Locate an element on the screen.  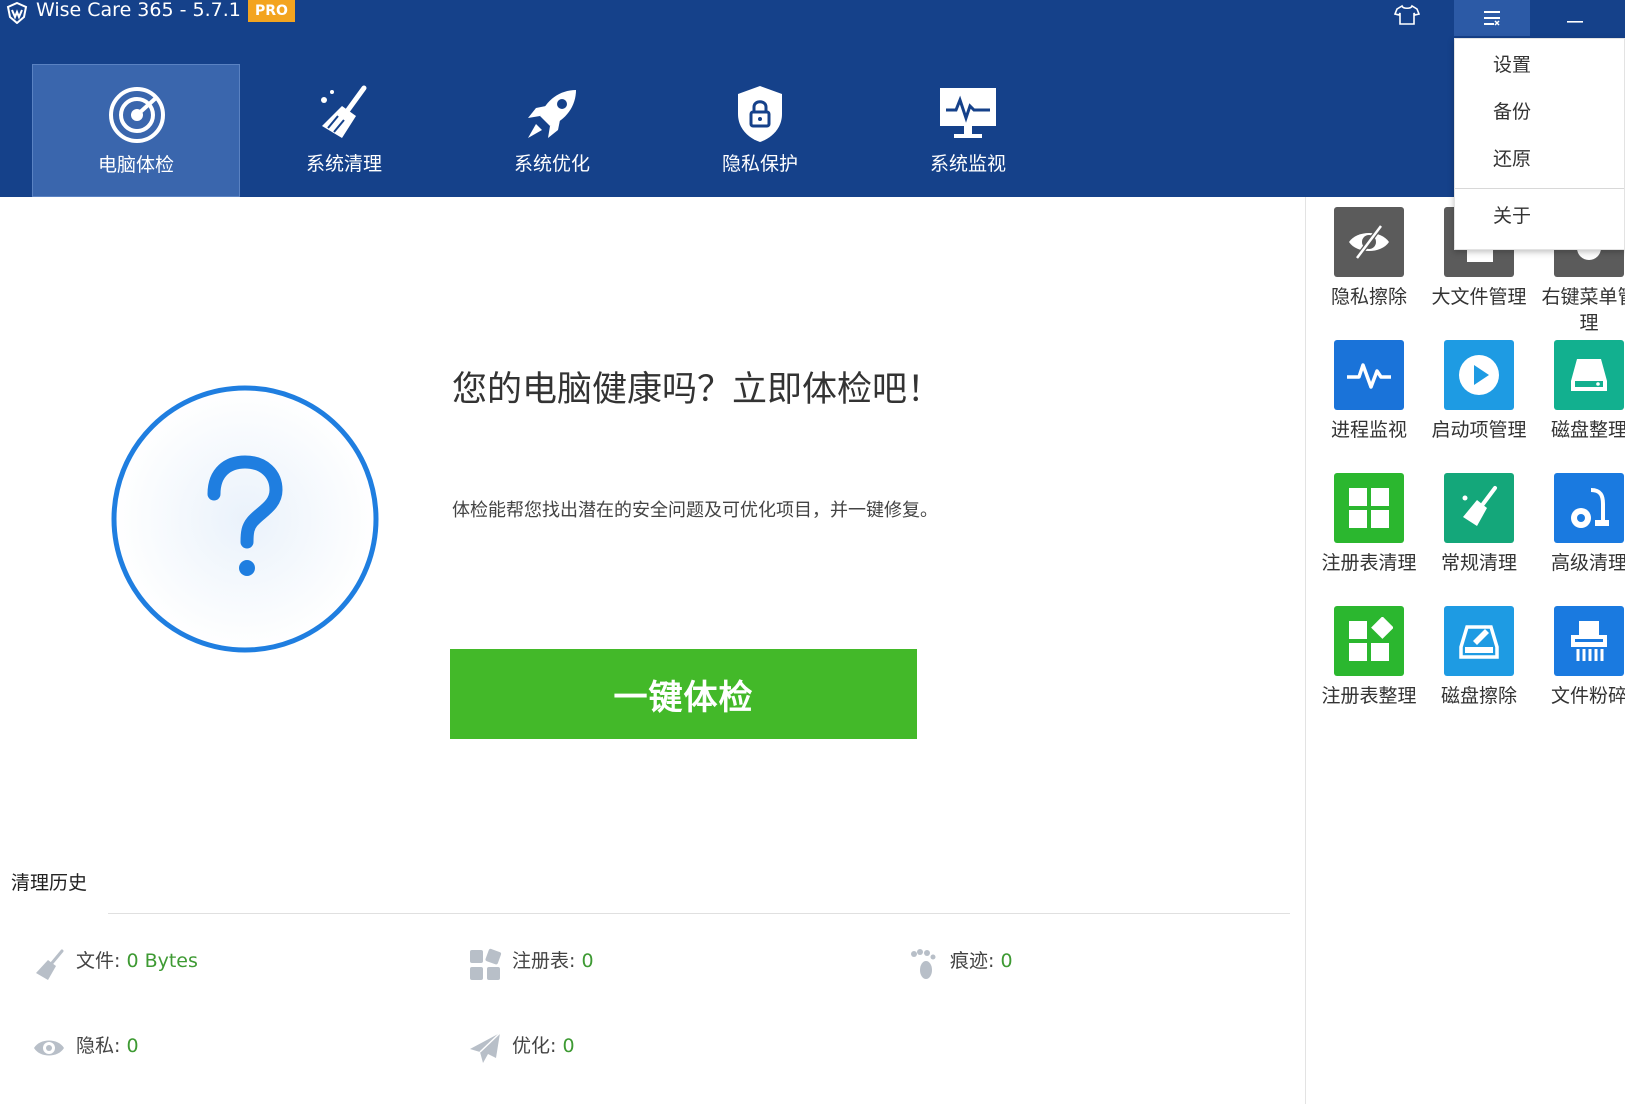
page-headline: 您的电脑健康吗？立即体检吧！ is located at coordinates (697, 390).